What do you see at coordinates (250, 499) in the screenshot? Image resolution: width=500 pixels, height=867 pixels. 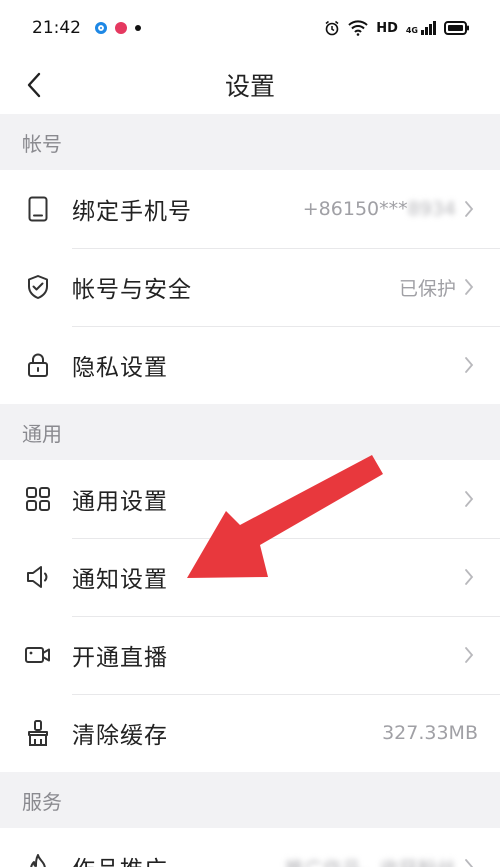 I see `row-general-settings: 通用设置` at bounding box center [250, 499].